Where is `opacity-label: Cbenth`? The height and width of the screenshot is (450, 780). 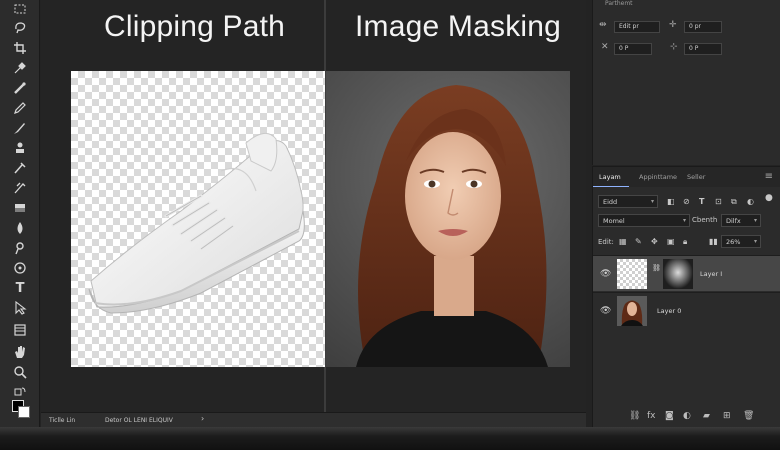 opacity-label: Cbenth is located at coordinates (705, 220).